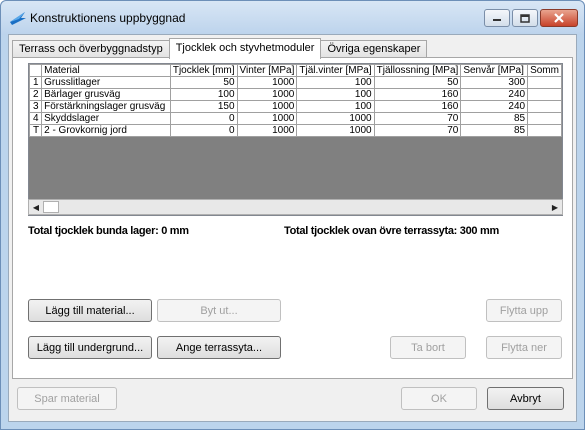 This screenshot has height=430, width=585. What do you see at coordinates (36, 82) in the screenshot?
I see `row-marker: 1` at bounding box center [36, 82].